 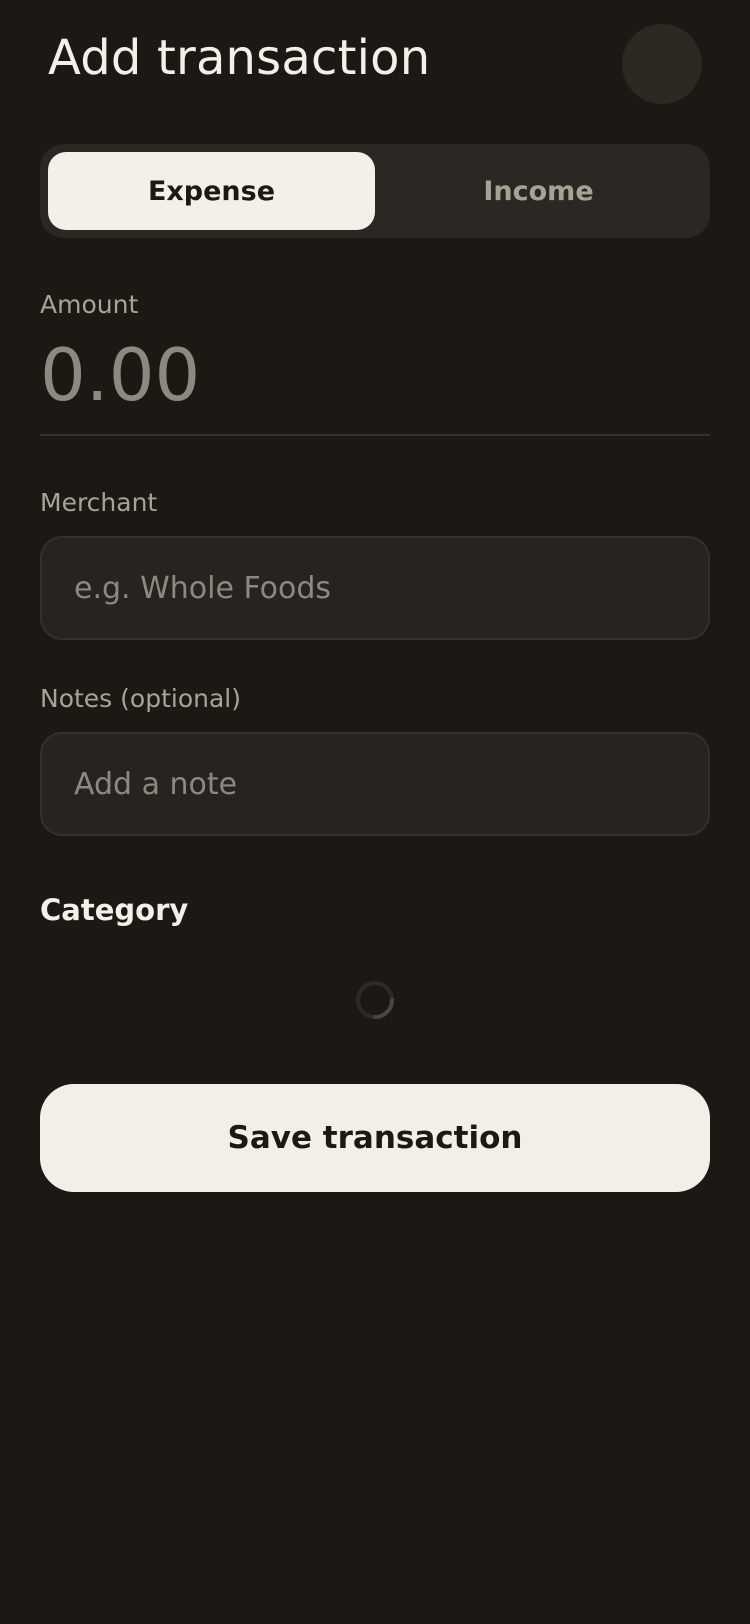 What do you see at coordinates (140, 698) in the screenshot?
I see `notes-label: Notes (optional)` at bounding box center [140, 698].